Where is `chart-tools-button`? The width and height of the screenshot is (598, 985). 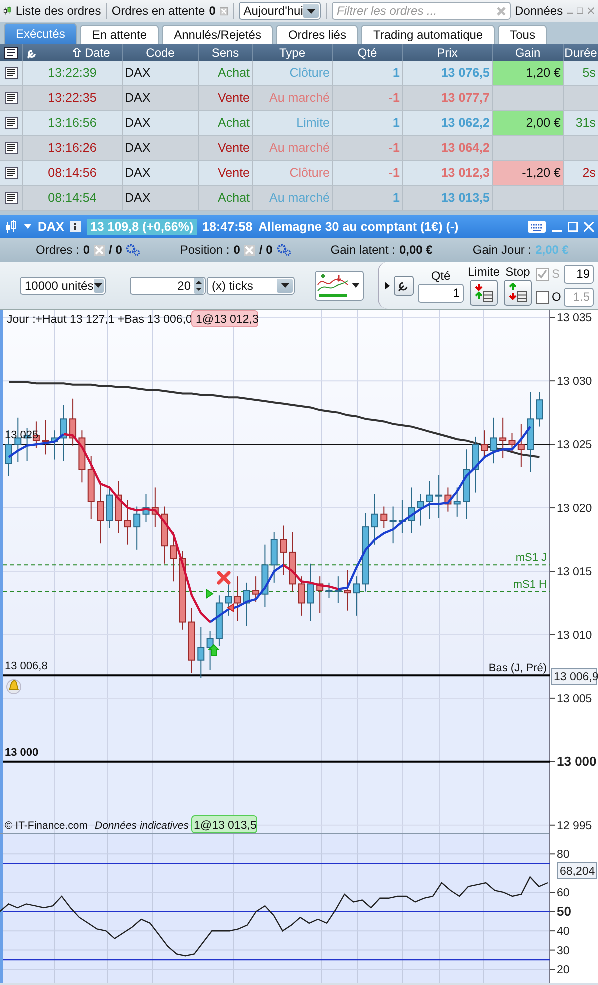 chart-tools-button is located at coordinates (339, 285).